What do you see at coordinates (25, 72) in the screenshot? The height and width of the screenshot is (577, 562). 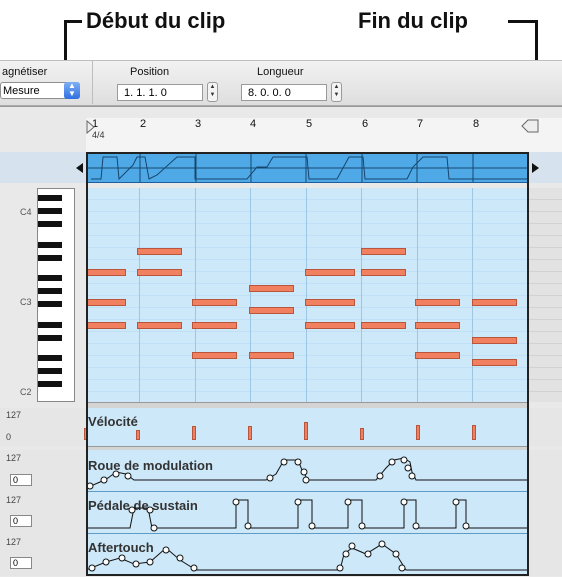 I see `quantize-label: agnétiser` at bounding box center [25, 72].